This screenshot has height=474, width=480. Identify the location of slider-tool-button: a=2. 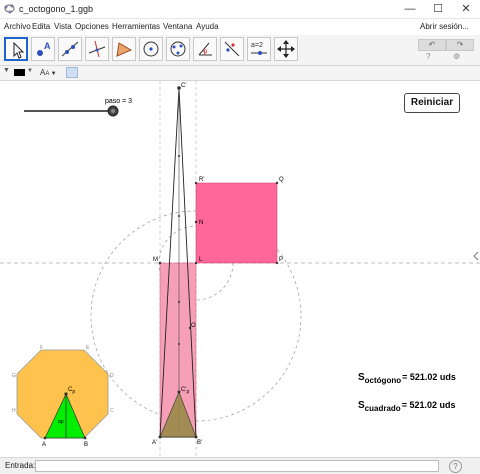
(259, 49).